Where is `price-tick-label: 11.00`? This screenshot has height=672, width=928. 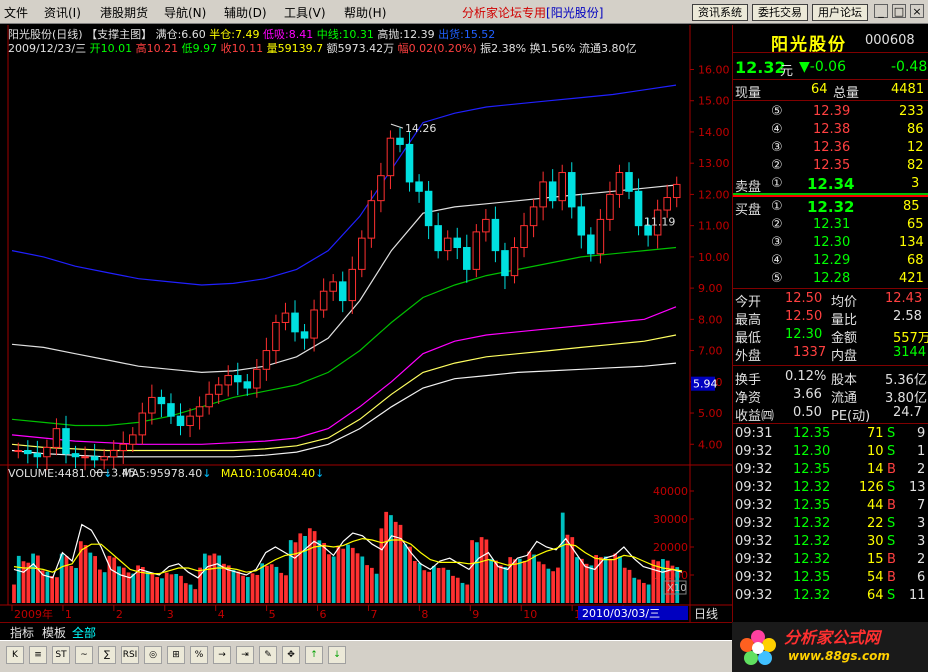 price-tick-label: 11.00 is located at coordinates (714, 226).